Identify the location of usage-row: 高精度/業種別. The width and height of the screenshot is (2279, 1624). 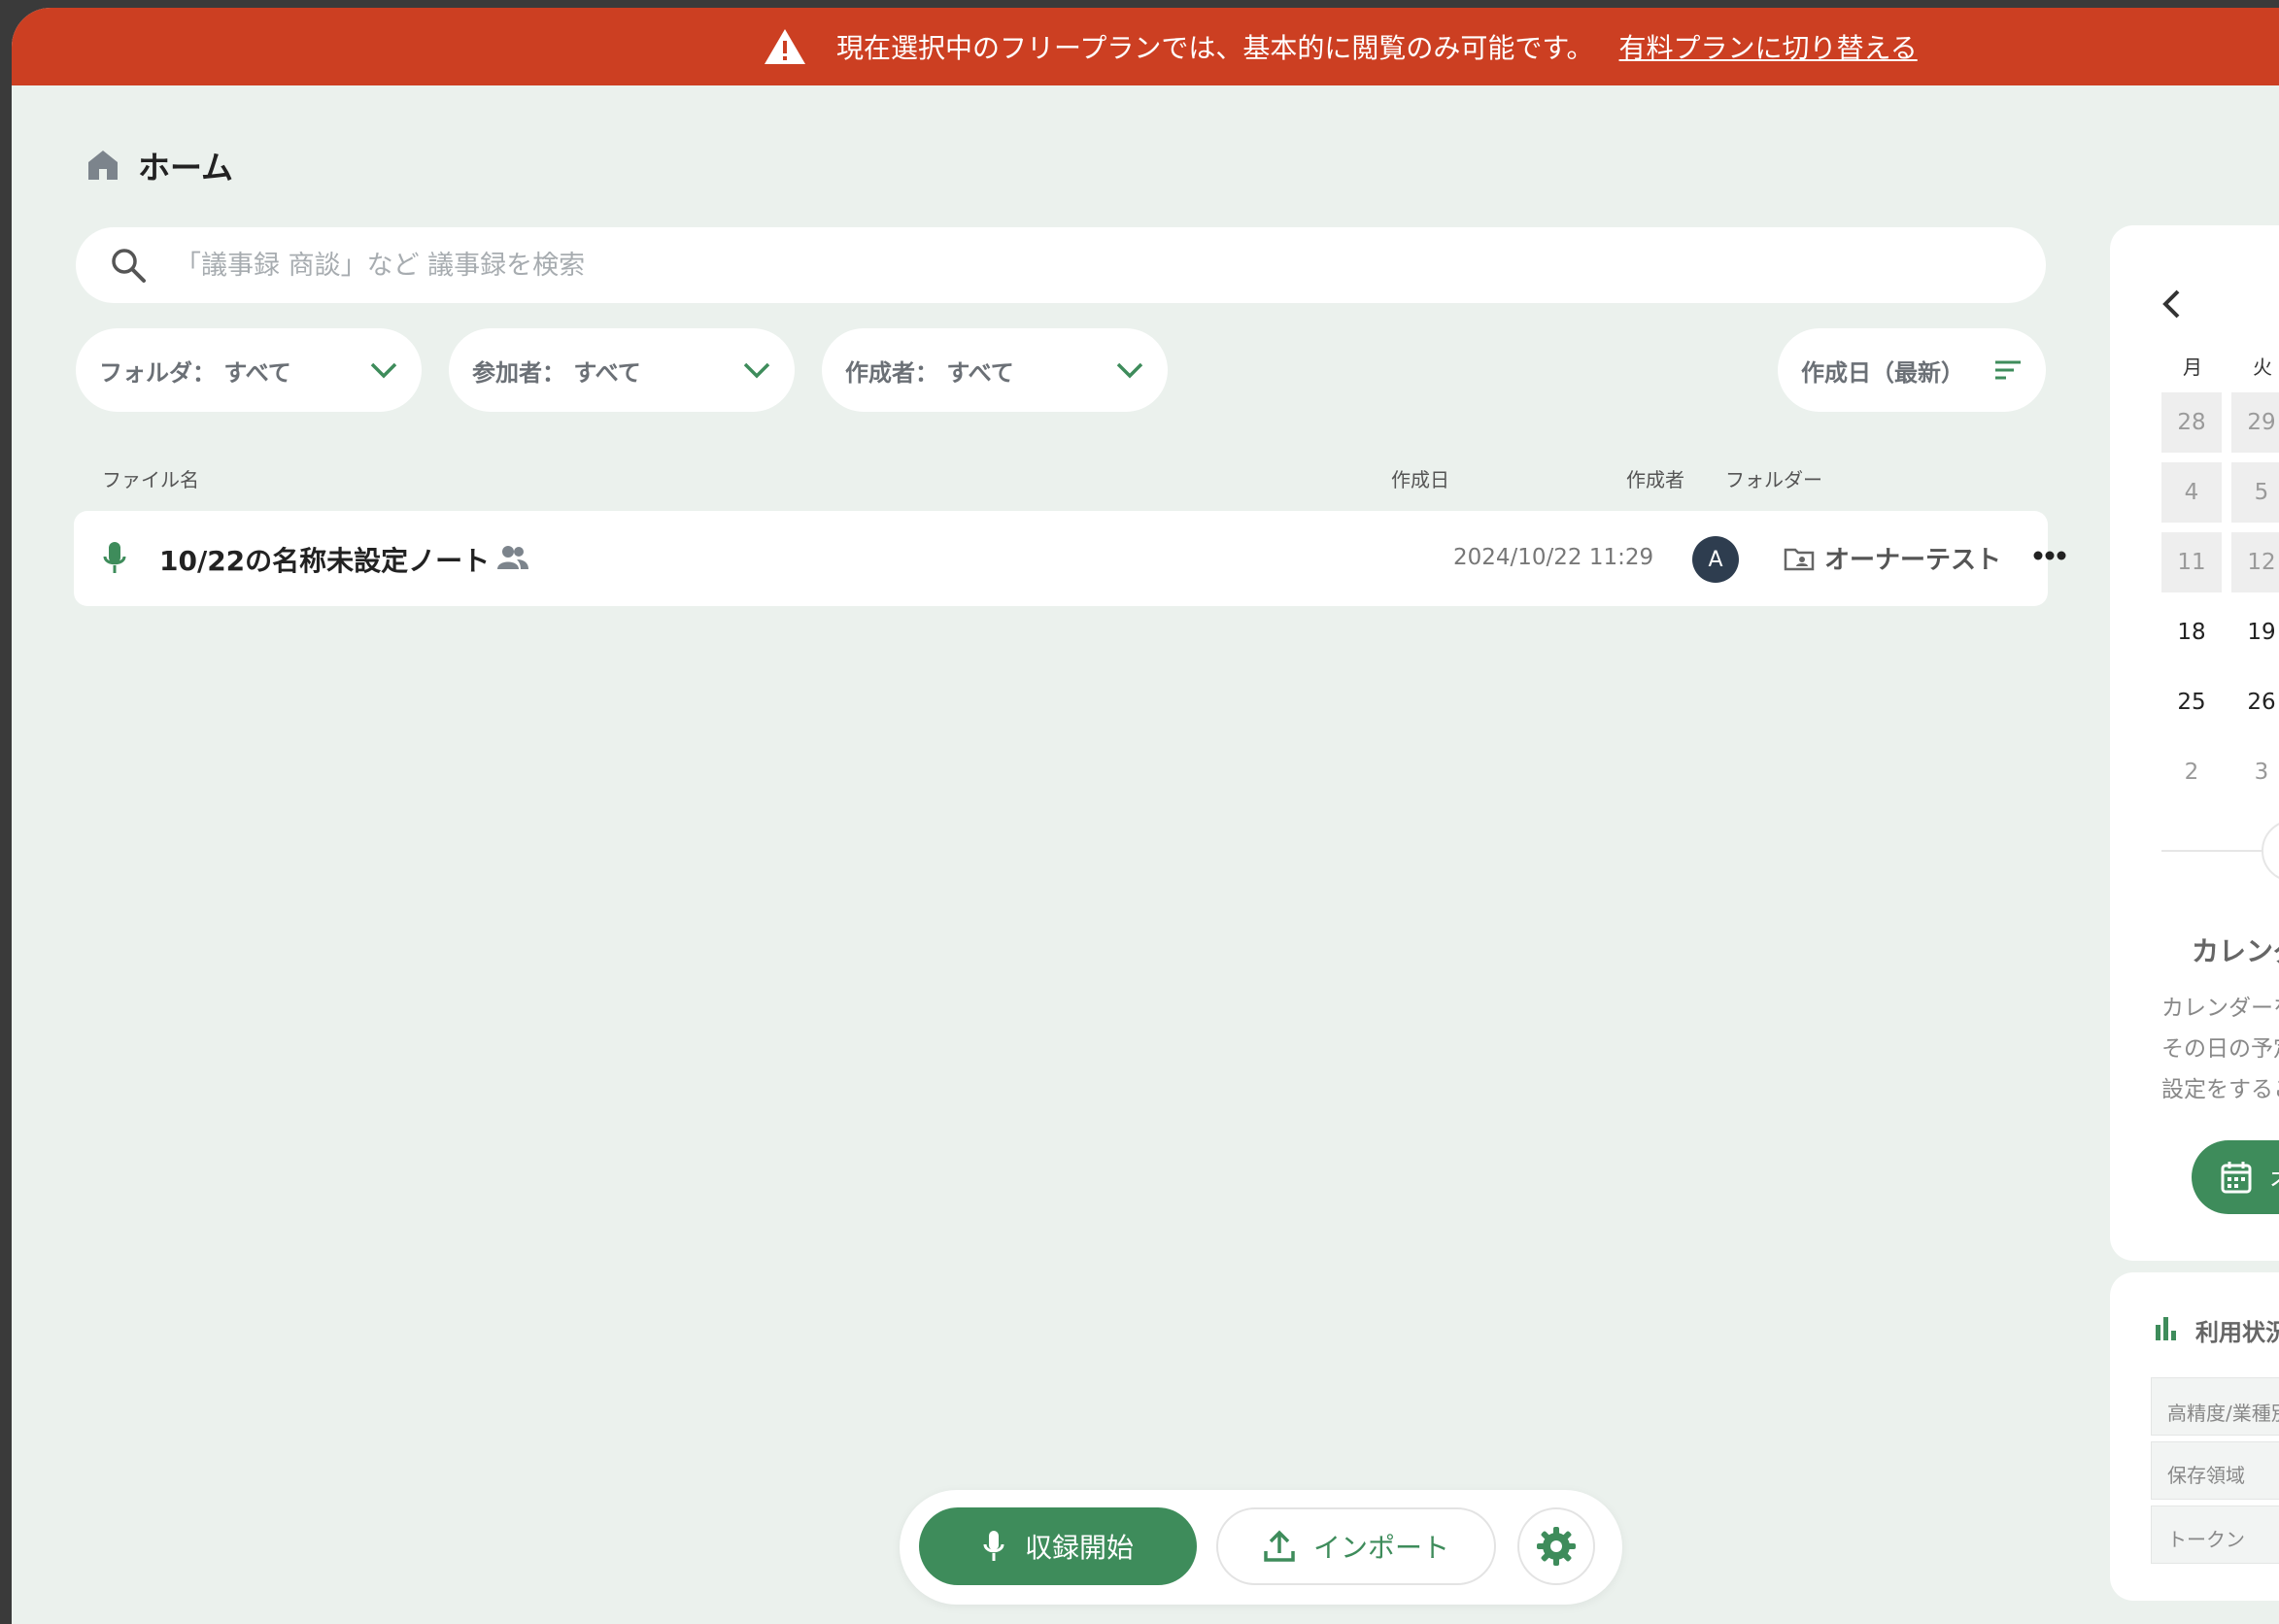
(2215, 1406).